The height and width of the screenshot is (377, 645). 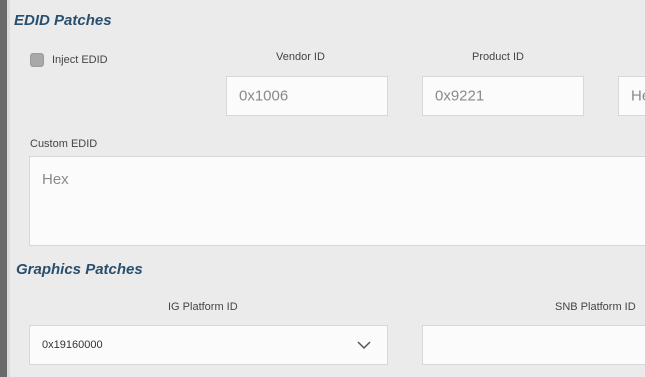 What do you see at coordinates (300, 57) in the screenshot?
I see `vendor-id-label: Vendor ID` at bounding box center [300, 57].